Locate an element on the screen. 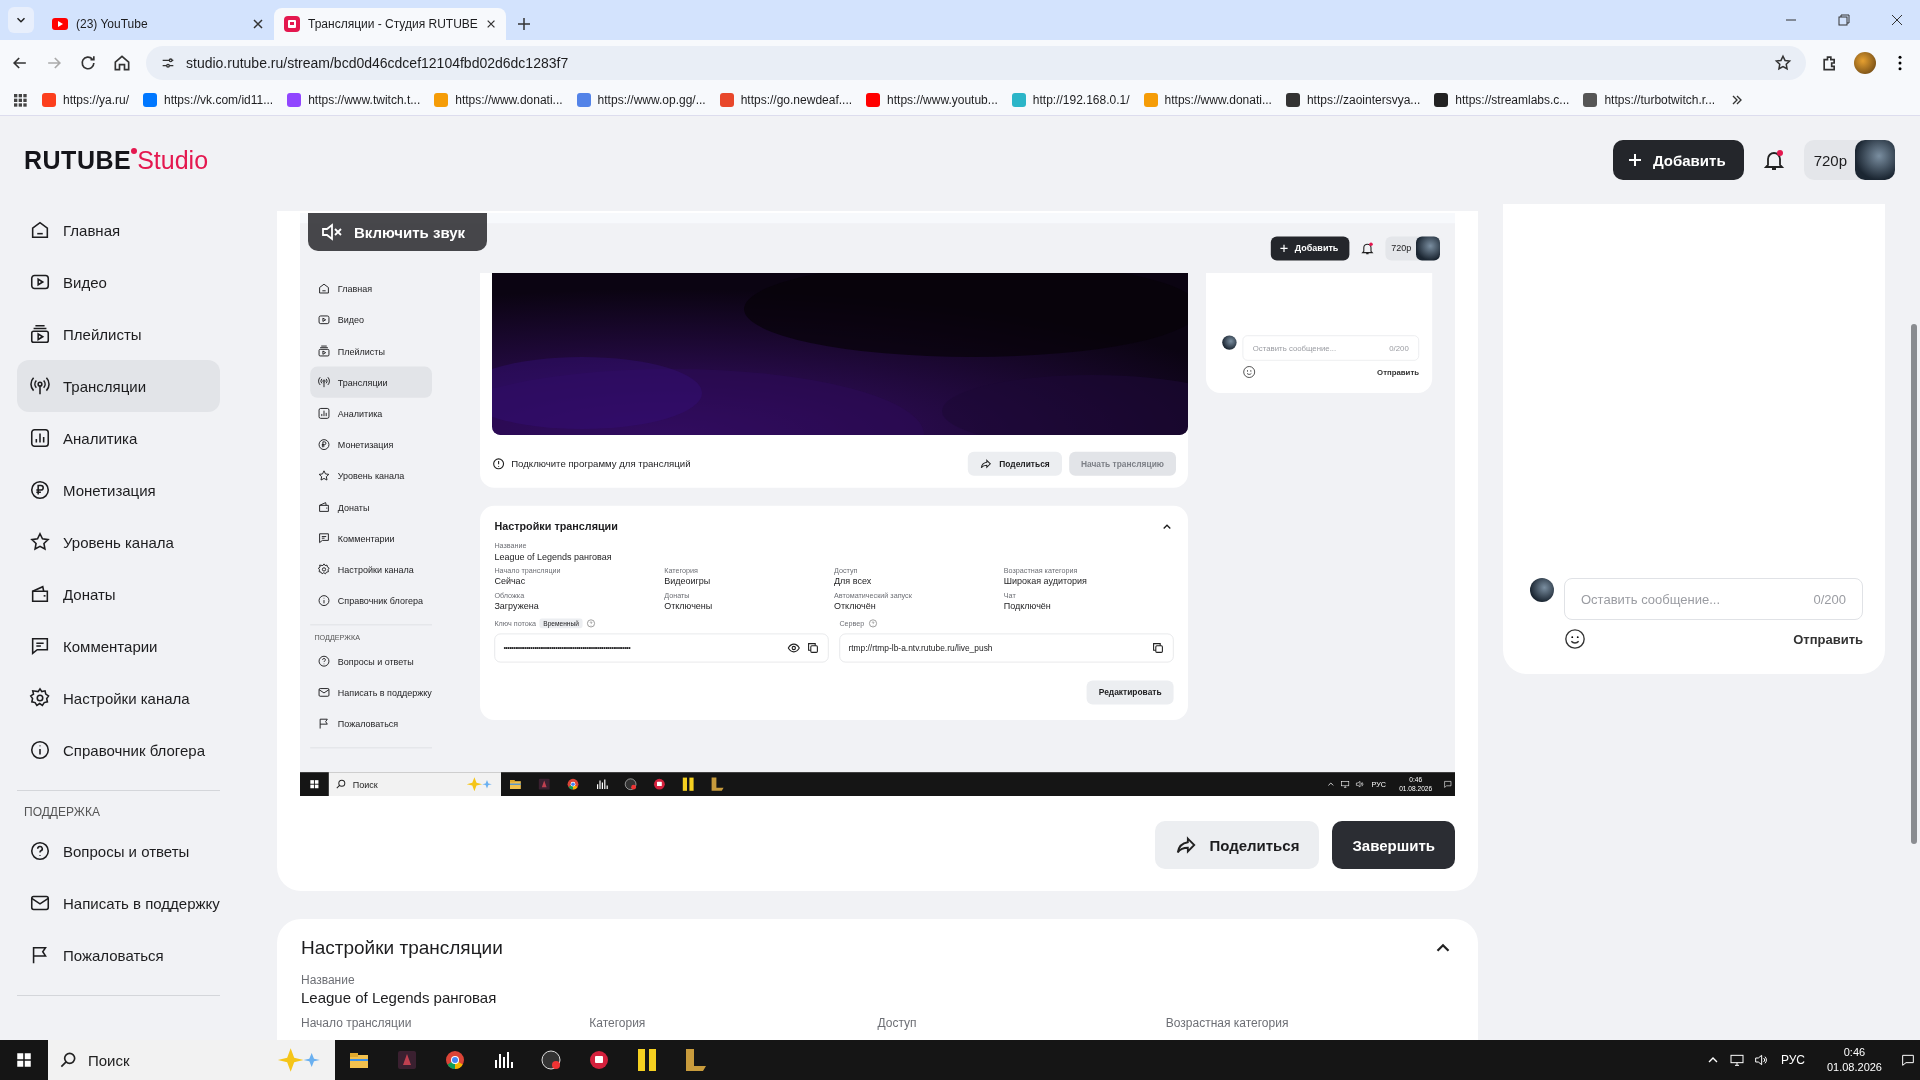 The width and height of the screenshot is (1920, 1080). sidebar-item: Настройки канала is located at coordinates (118, 698).